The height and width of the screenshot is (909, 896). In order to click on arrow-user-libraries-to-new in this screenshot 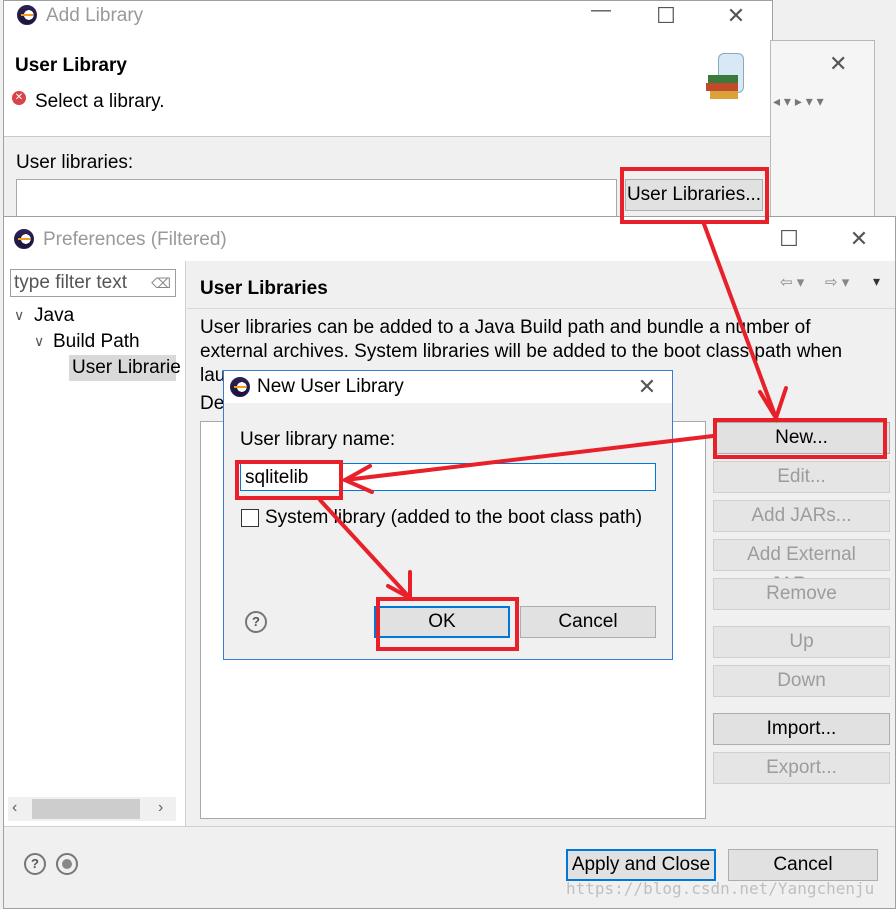, I will do `click(740, 321)`.